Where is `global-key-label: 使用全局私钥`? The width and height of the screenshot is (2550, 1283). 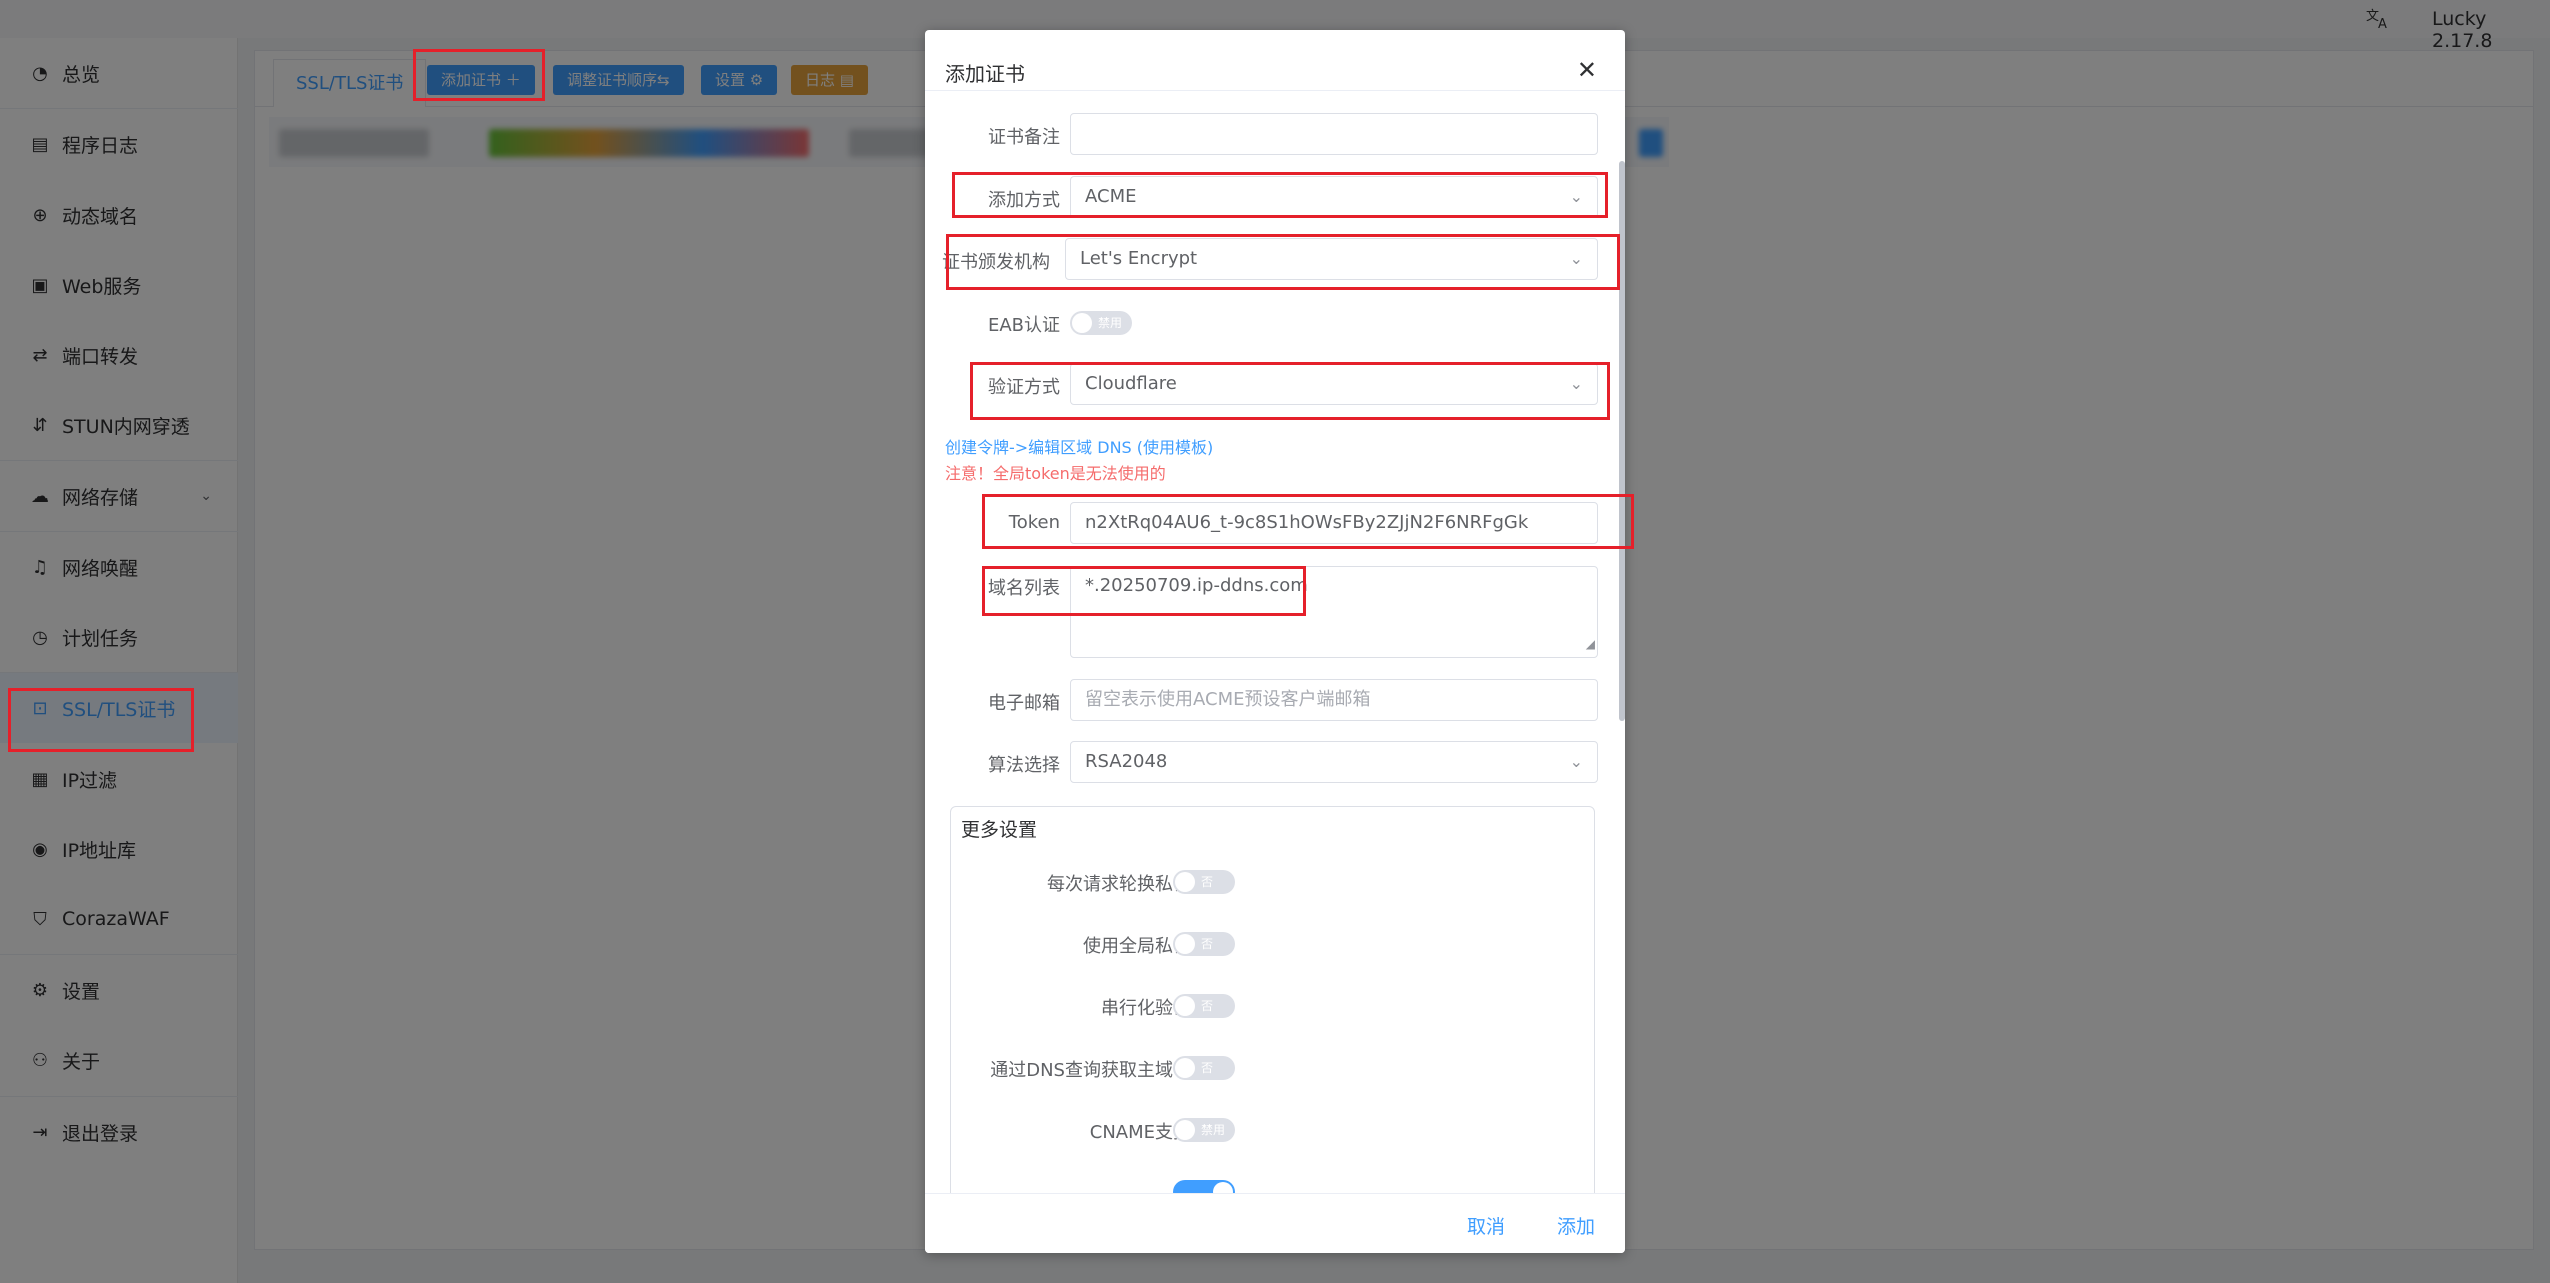 global-key-label: 使用全局私钥 is located at coordinates (1137, 946).